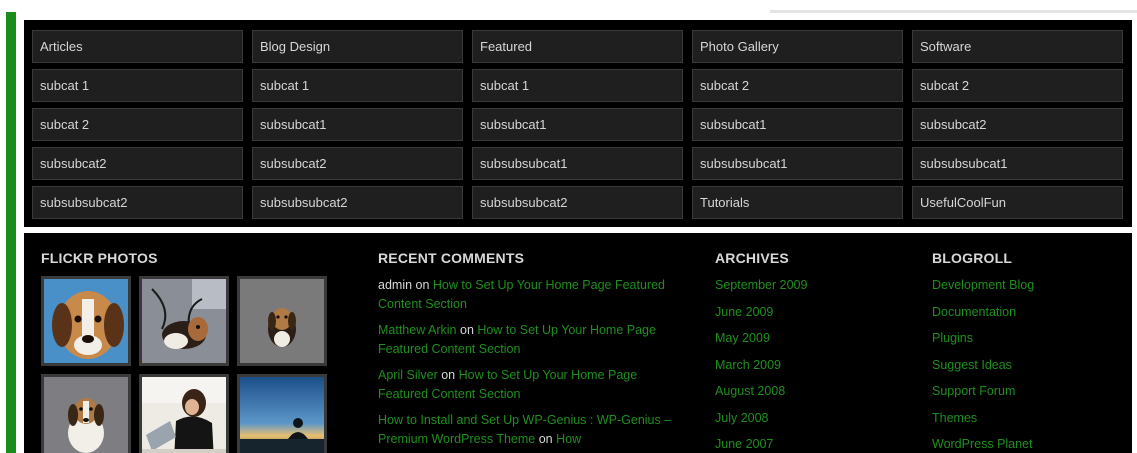 Image resolution: width=1137 pixels, height=453 pixels. Describe the element at coordinates (750, 391) in the screenshot. I see `archive-link: August 2008` at that location.